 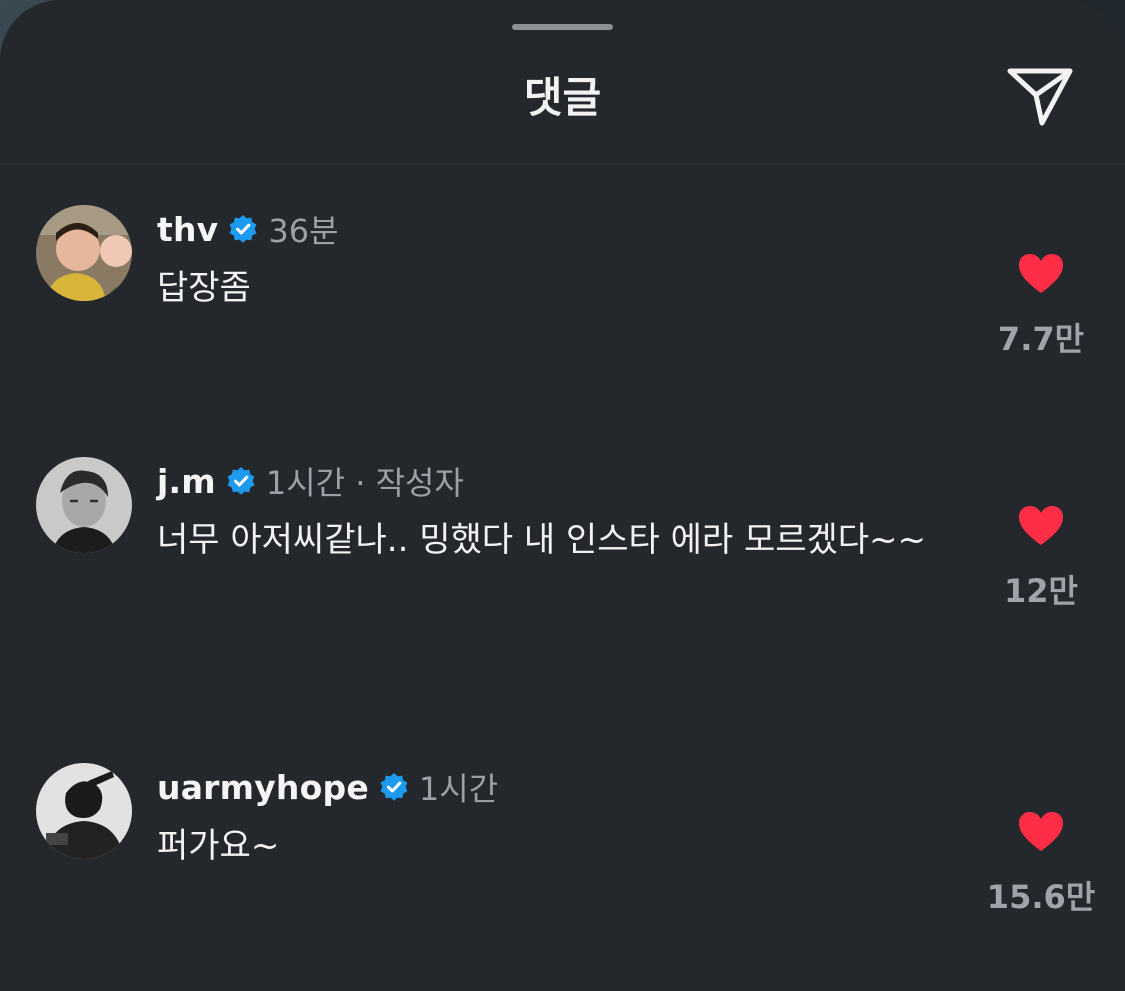 I want to click on comment-text: 답장좀, so click(x=204, y=288).